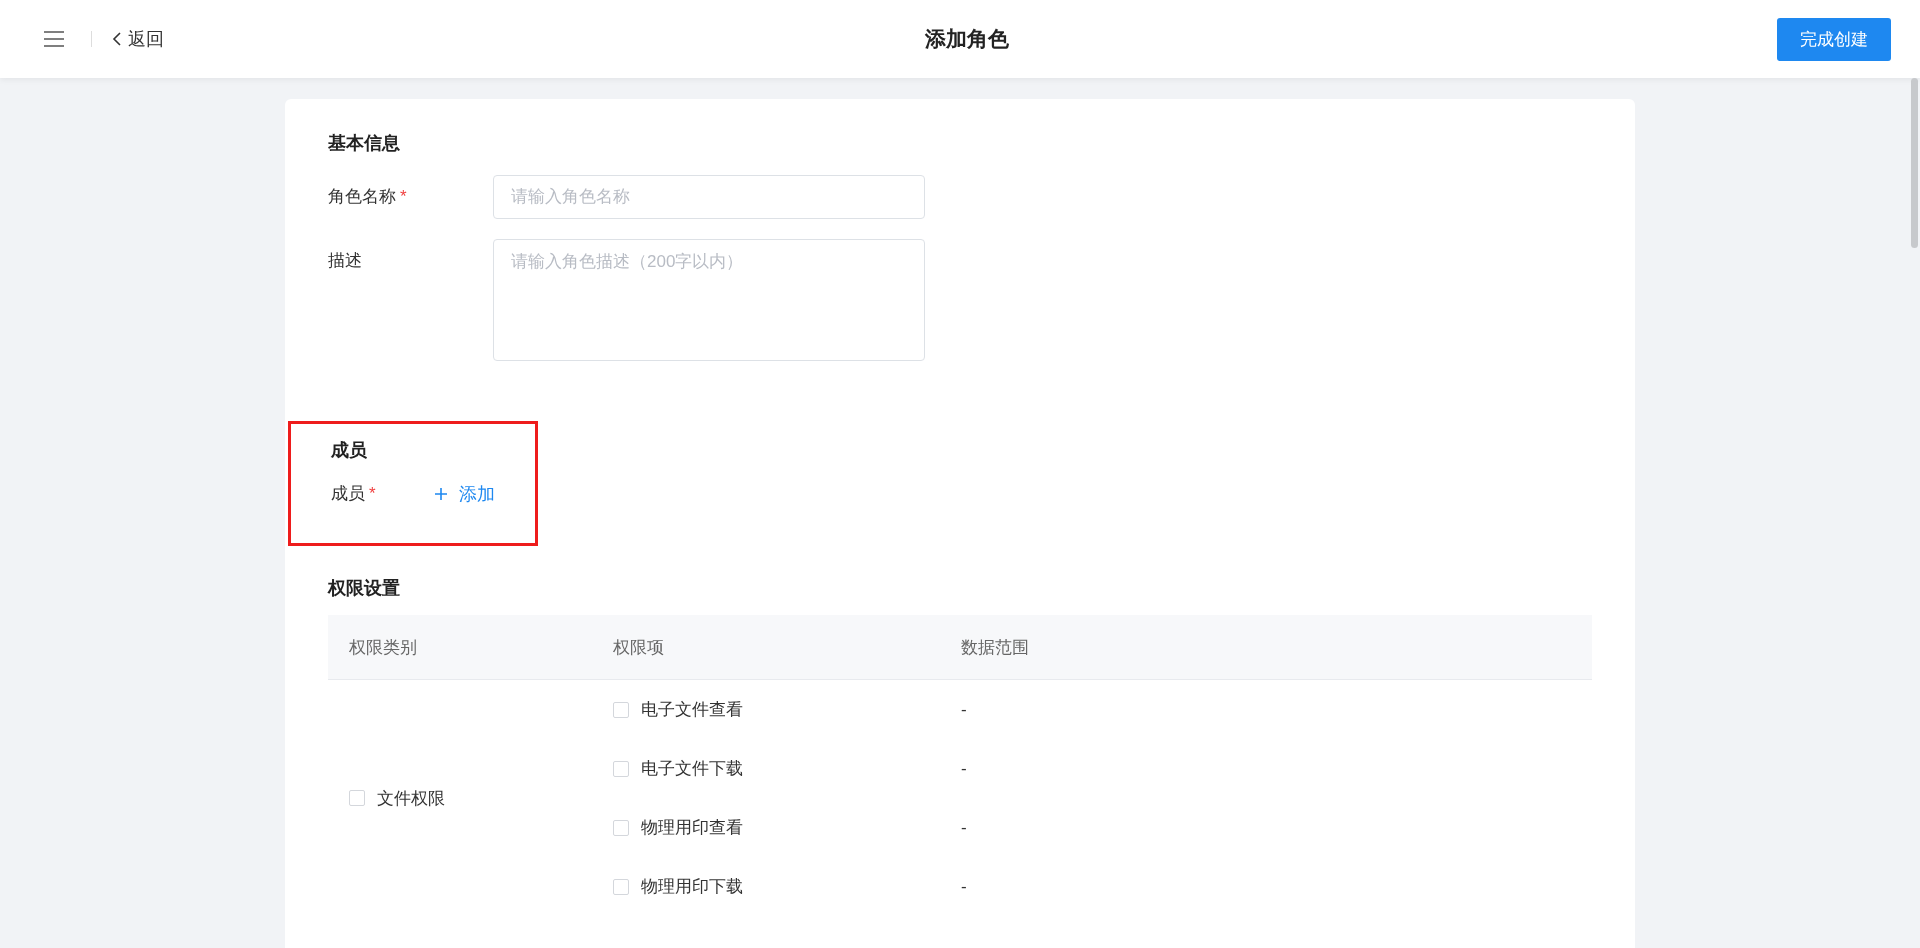 This screenshot has height=948, width=1920. What do you see at coordinates (709, 197) in the screenshot?
I see `input-field: 请输入角色名称` at bounding box center [709, 197].